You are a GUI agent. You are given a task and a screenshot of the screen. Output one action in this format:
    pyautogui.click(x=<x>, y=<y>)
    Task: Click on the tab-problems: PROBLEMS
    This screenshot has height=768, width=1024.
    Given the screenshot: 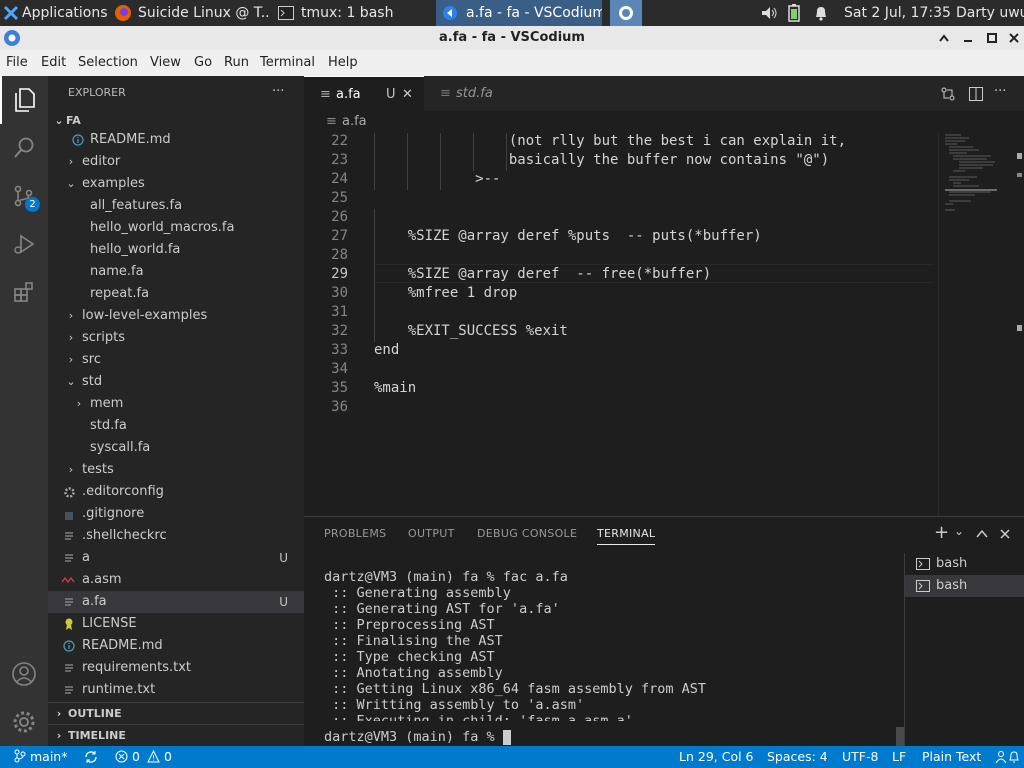 What is the action you would take?
    pyautogui.click(x=355, y=533)
    